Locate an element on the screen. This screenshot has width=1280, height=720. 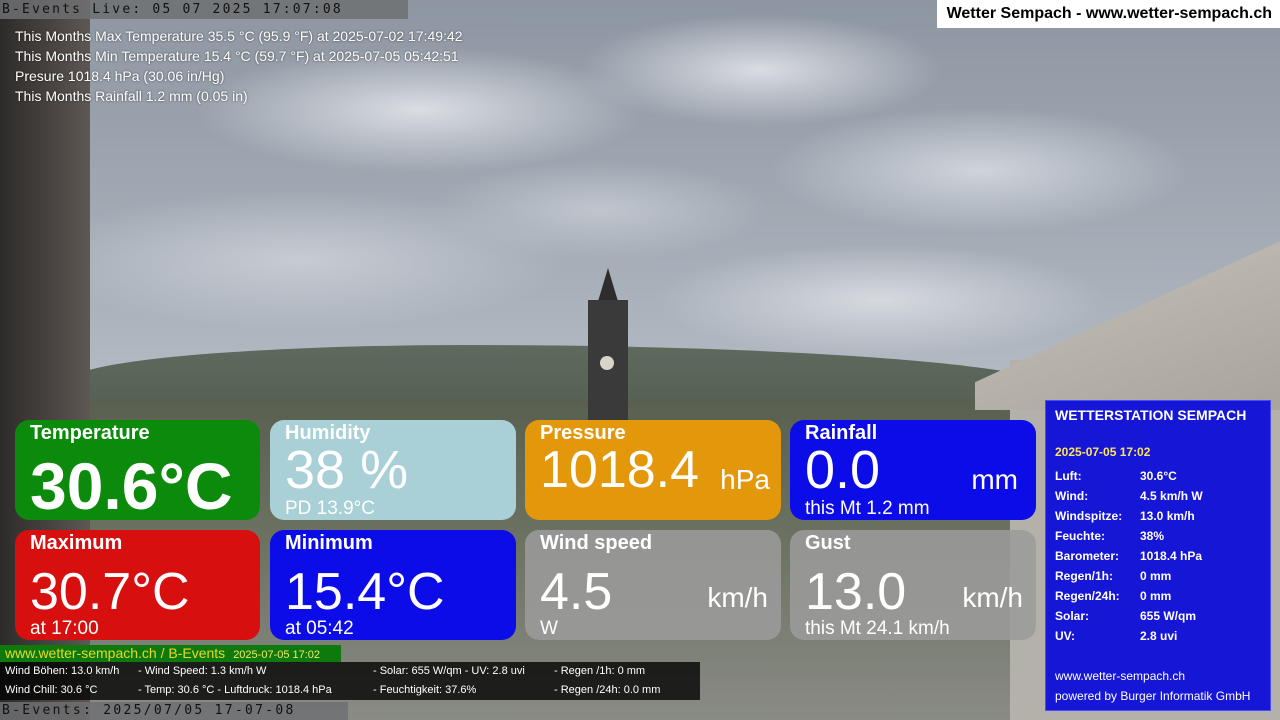
station-value: 38% is located at coordinates (1152, 536).